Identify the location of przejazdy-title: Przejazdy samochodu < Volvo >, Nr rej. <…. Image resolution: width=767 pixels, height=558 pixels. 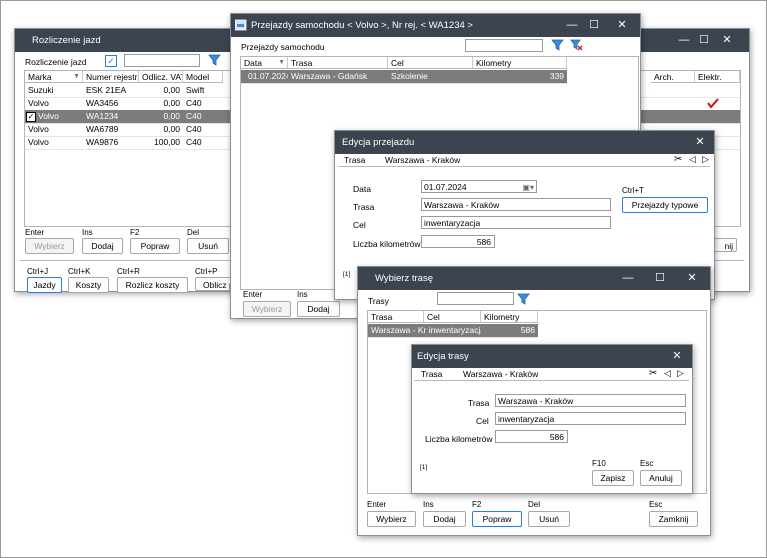
(362, 25).